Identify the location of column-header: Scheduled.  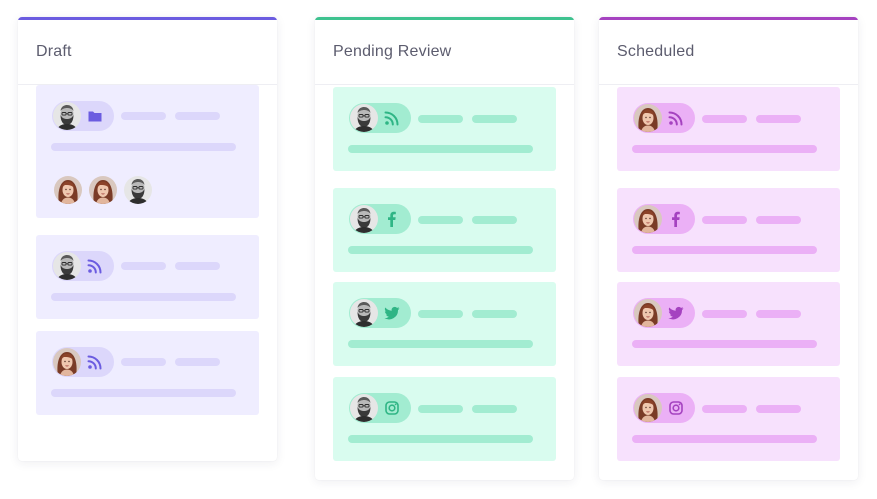
(728, 52).